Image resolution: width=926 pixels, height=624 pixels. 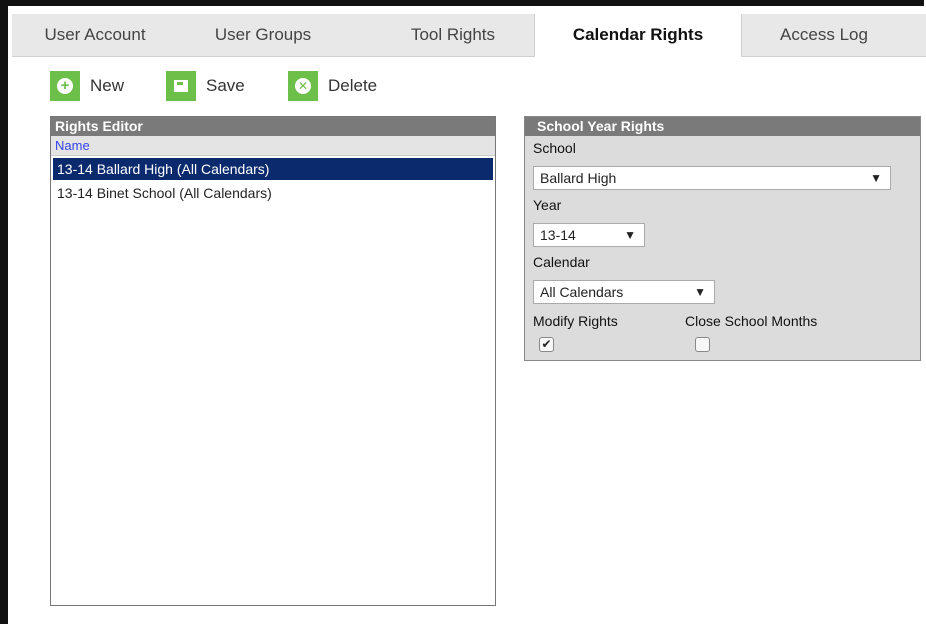 What do you see at coordinates (95, 35) in the screenshot?
I see `tab-user-account: User Account` at bounding box center [95, 35].